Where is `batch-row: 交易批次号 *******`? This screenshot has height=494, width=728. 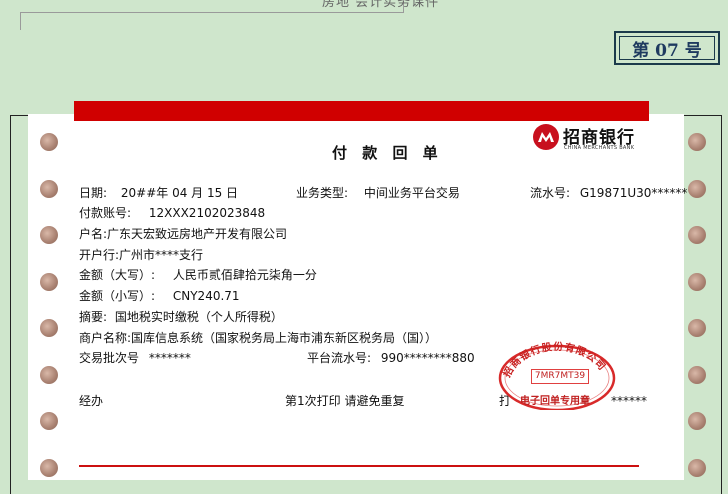 batch-row: 交易批次号 ******* is located at coordinates (135, 358).